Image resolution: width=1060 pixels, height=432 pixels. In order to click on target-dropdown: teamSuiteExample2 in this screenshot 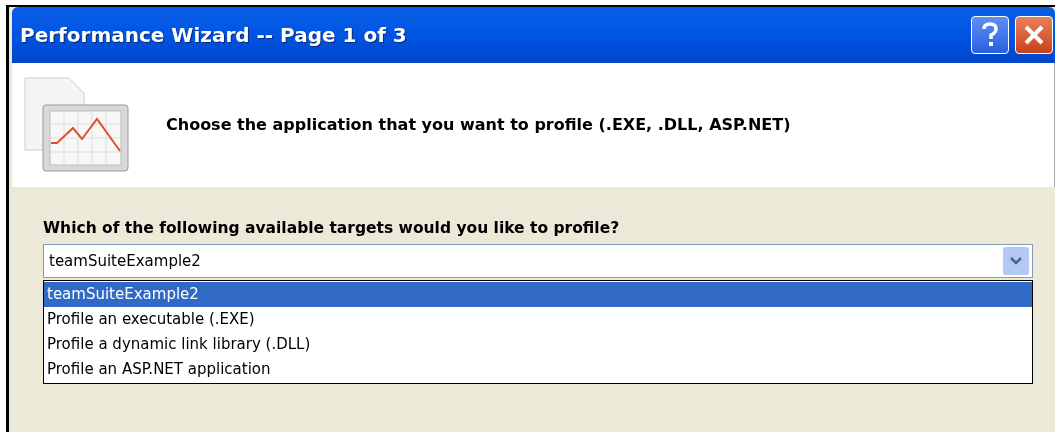, I will do `click(538, 261)`.